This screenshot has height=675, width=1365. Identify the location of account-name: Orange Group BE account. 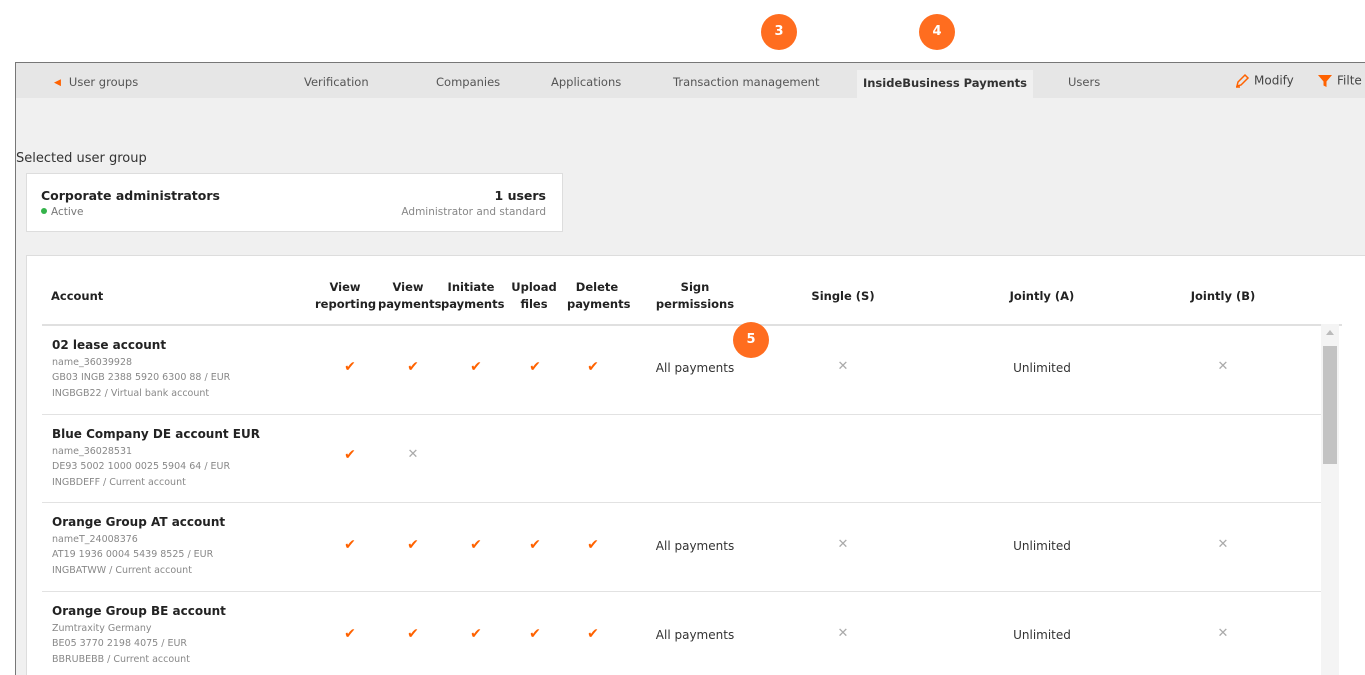
(139, 611).